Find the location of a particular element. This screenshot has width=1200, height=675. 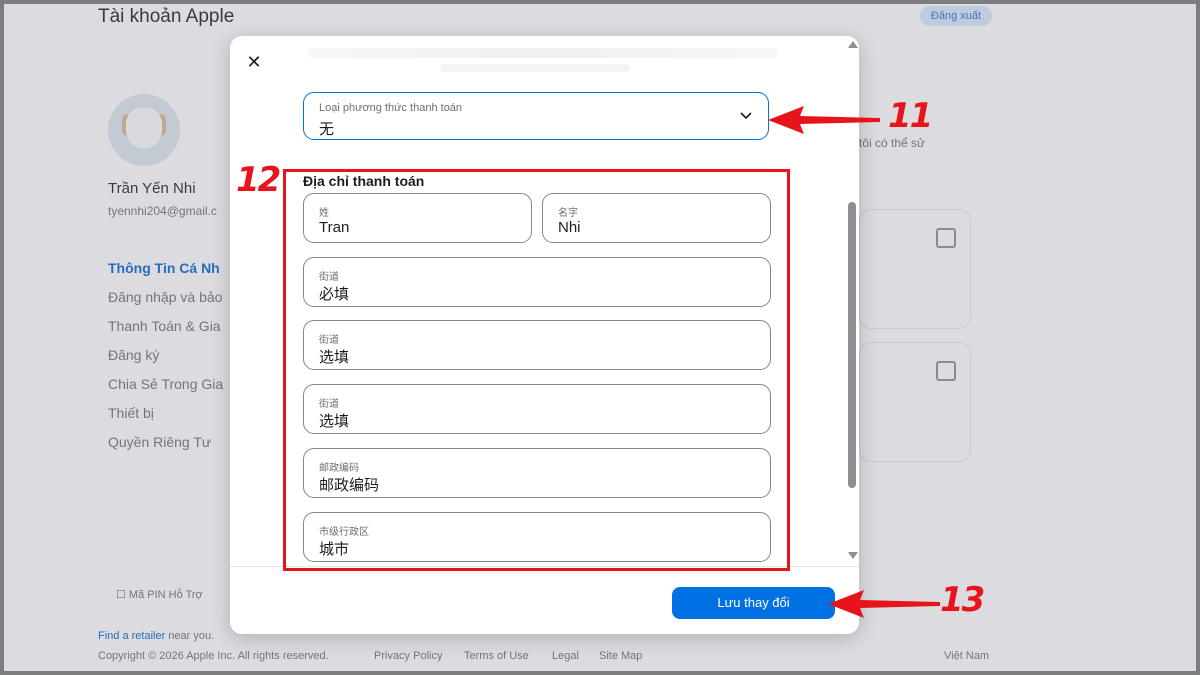

annotation-number-12: 12 is located at coordinates (258, 180).